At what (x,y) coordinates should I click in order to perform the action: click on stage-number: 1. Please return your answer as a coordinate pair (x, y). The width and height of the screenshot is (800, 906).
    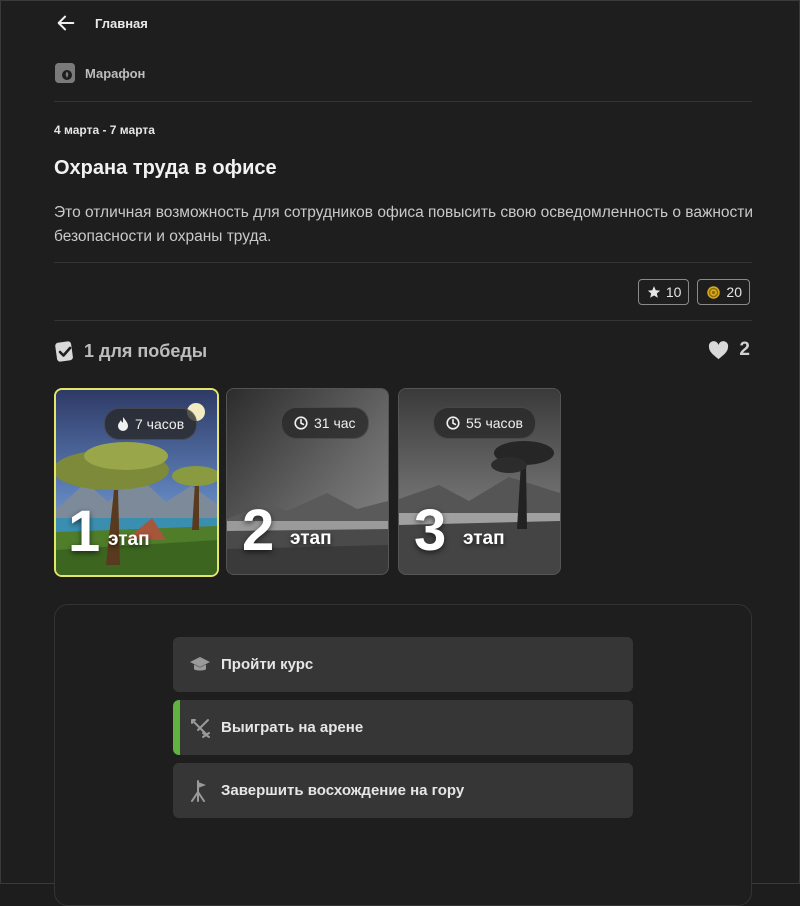
    Looking at the image, I should click on (84, 531).